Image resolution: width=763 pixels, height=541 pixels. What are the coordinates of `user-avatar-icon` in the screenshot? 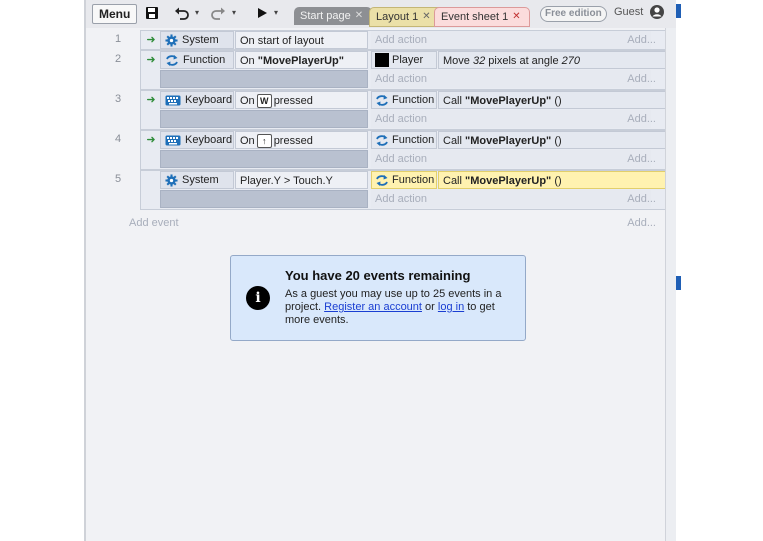 It's located at (657, 13).